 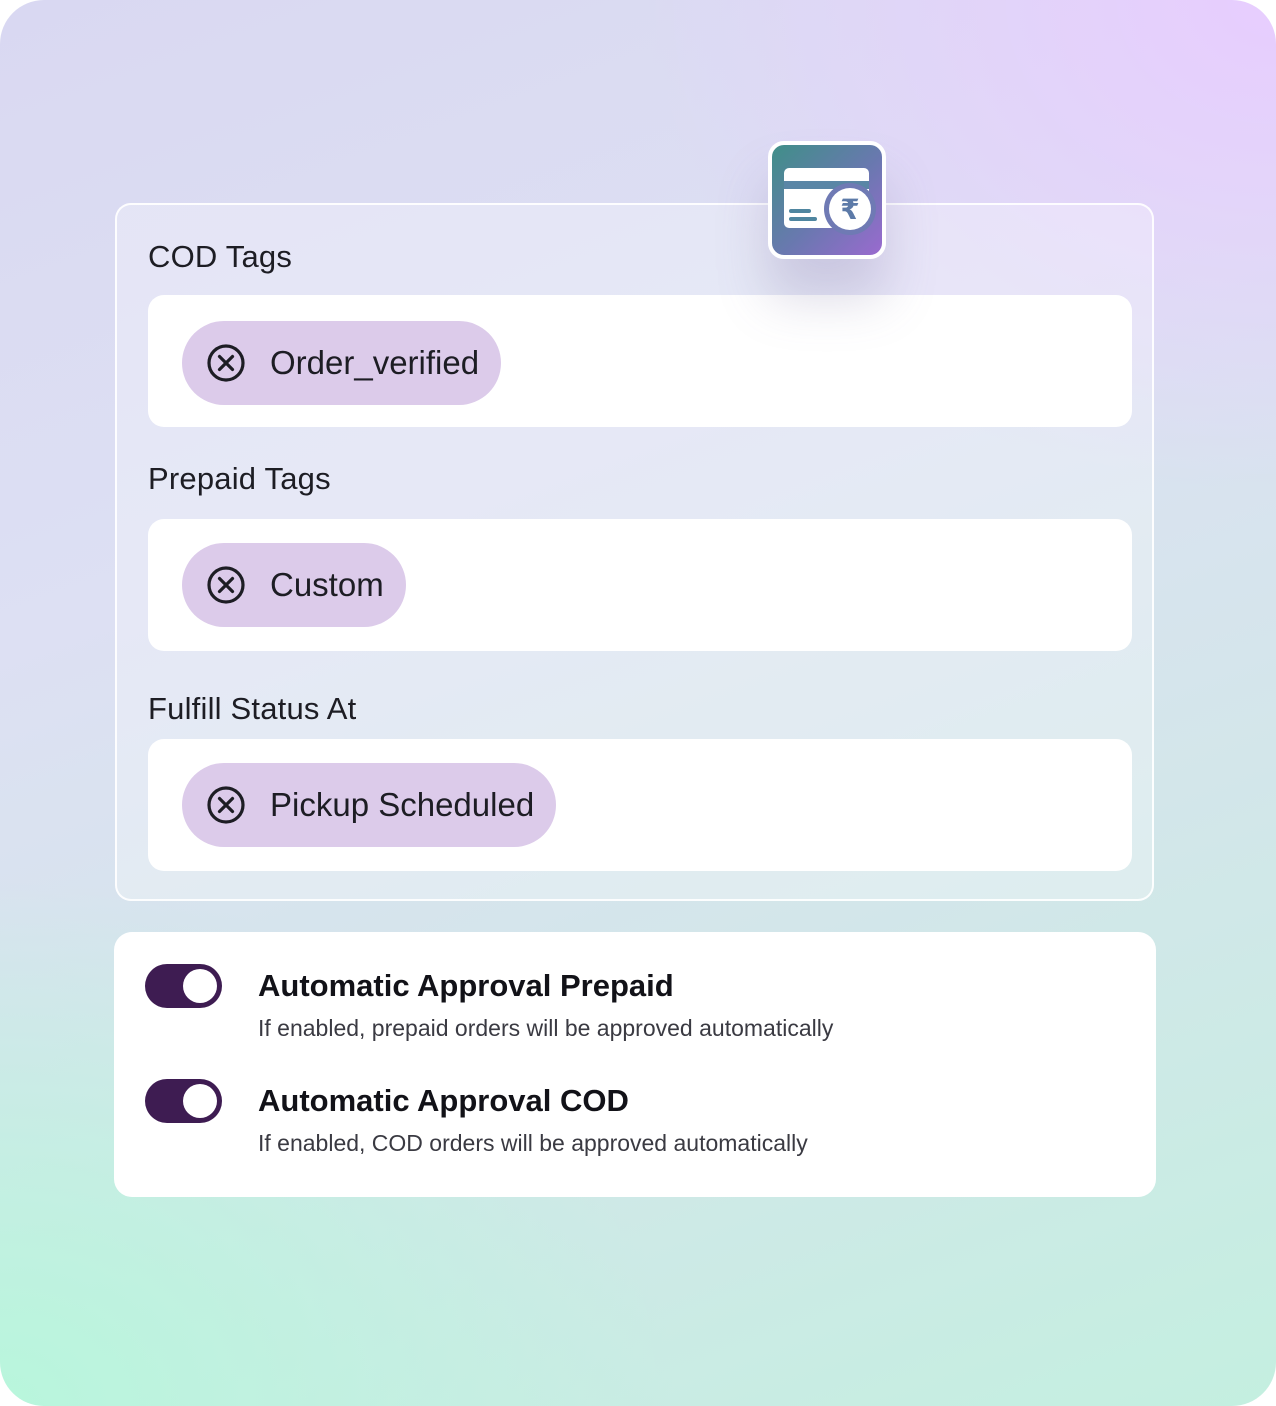 What do you see at coordinates (640, 361) in the screenshot?
I see `cod-tags-input: Order_verified` at bounding box center [640, 361].